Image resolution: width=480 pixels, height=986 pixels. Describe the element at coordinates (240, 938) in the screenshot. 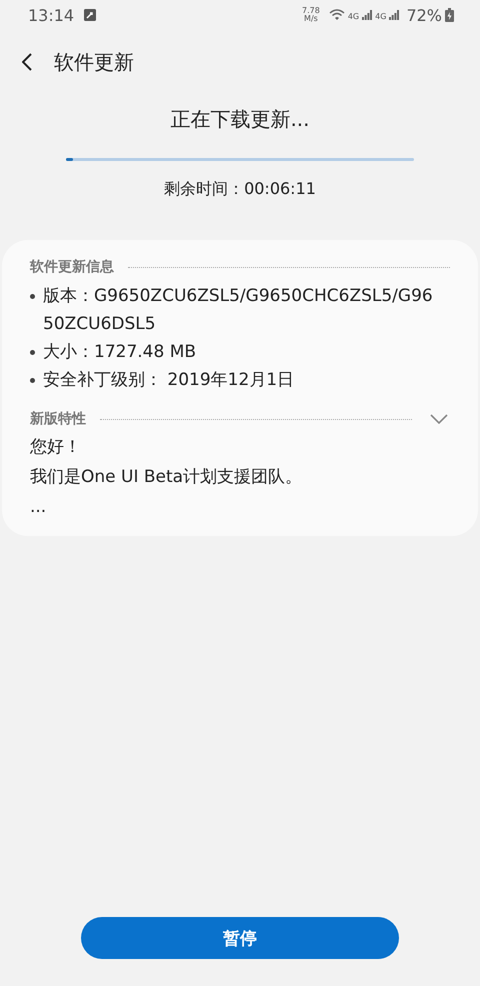

I see `pause-button: 暂停` at that location.